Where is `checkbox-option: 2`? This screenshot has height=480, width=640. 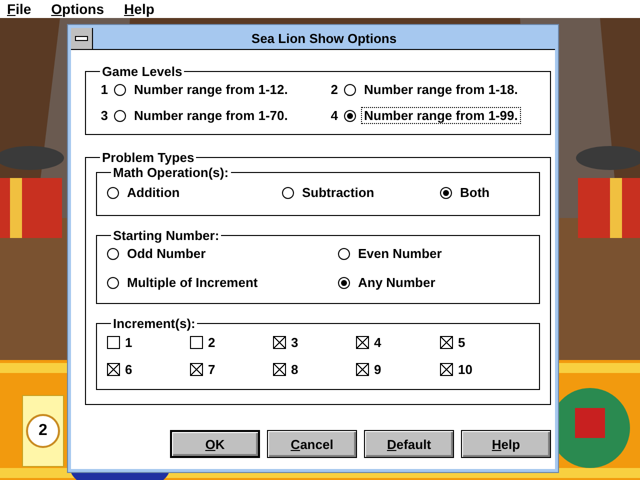
checkbox-option: 2 is located at coordinates (231, 342).